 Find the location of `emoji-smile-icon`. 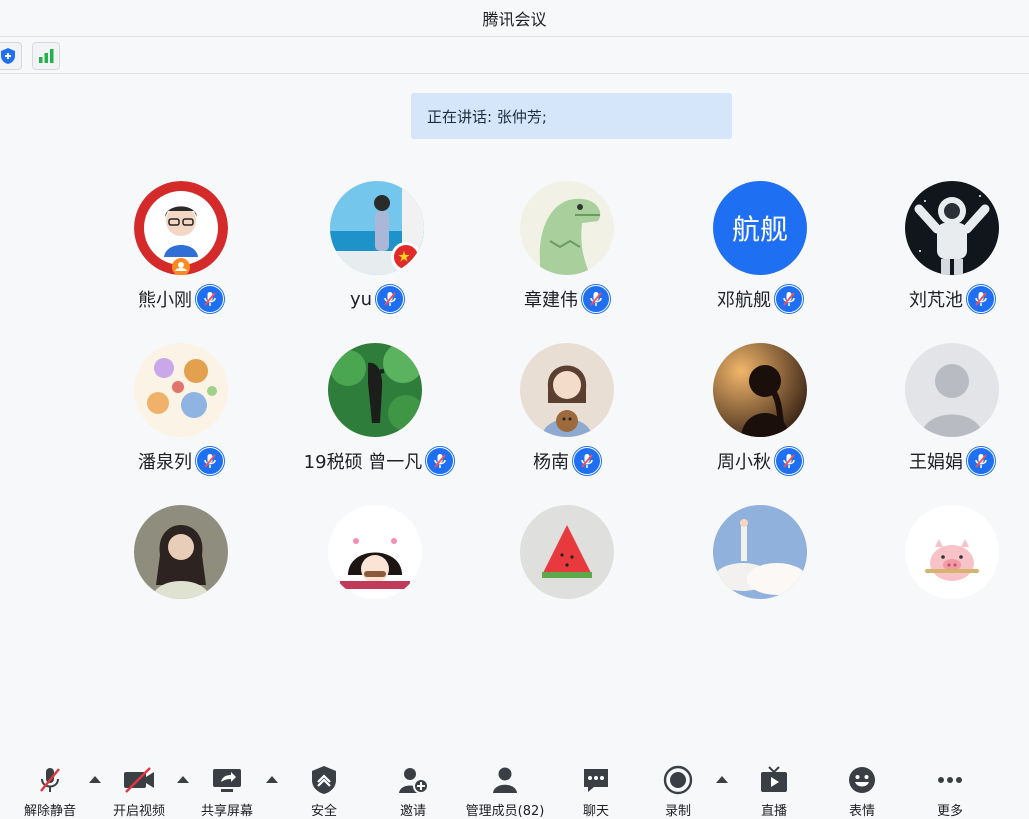

emoji-smile-icon is located at coordinates (862, 780).